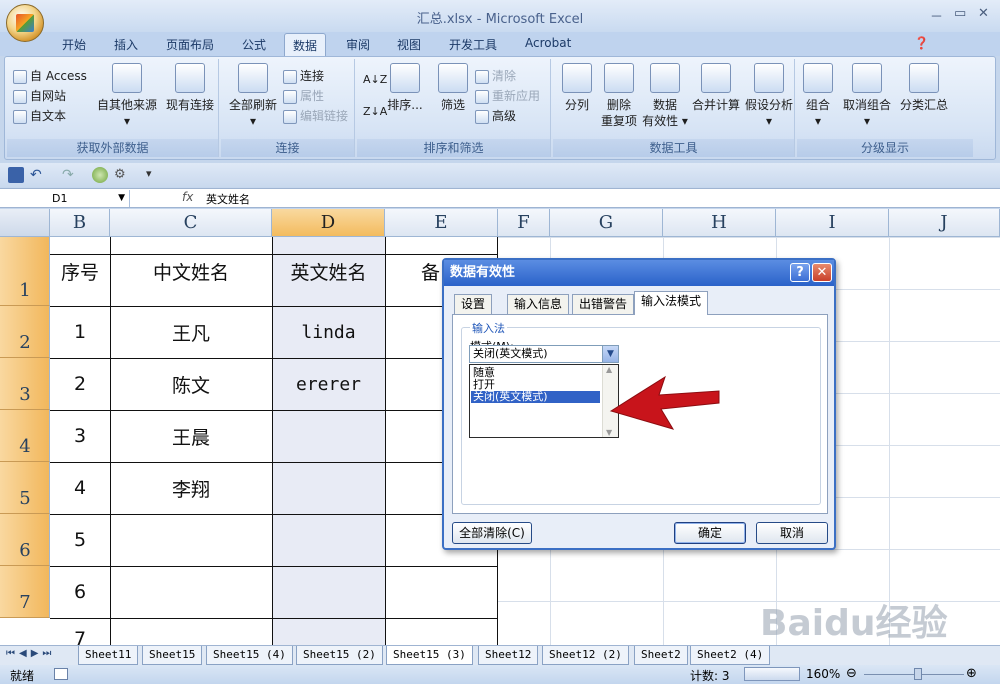  Describe the element at coordinates (191, 384) in the screenshot. I see `cell-c3: 陈文` at that location.